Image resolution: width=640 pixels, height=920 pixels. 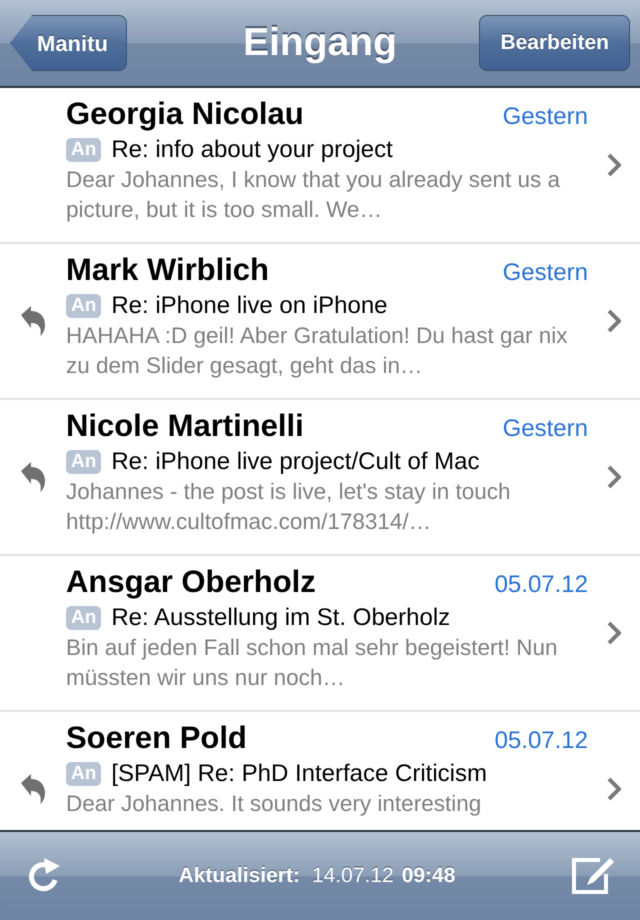 I want to click on updated-time: 09:48, so click(x=429, y=876).